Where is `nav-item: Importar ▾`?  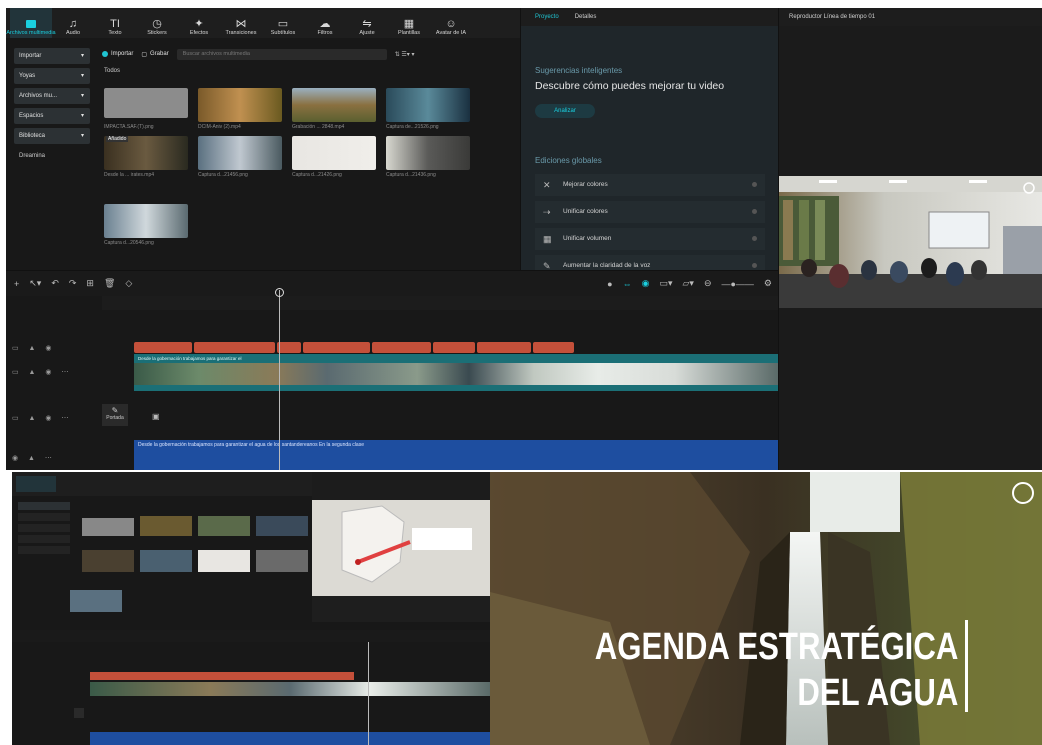 nav-item: Importar ▾ is located at coordinates (52, 56).